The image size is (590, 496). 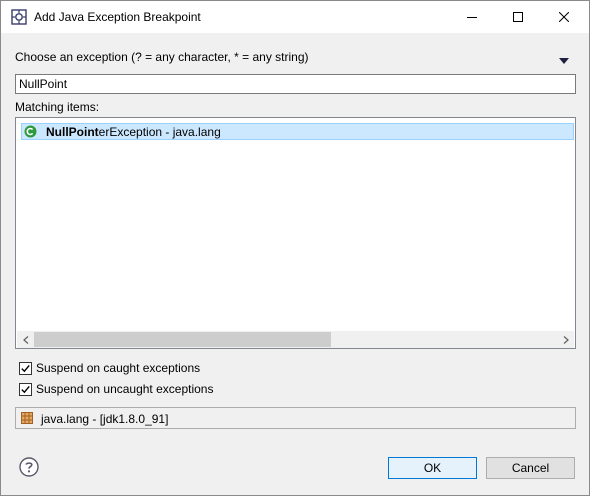 I want to click on suspend-caught-label: Suspend on caught exceptions, so click(x=118, y=368).